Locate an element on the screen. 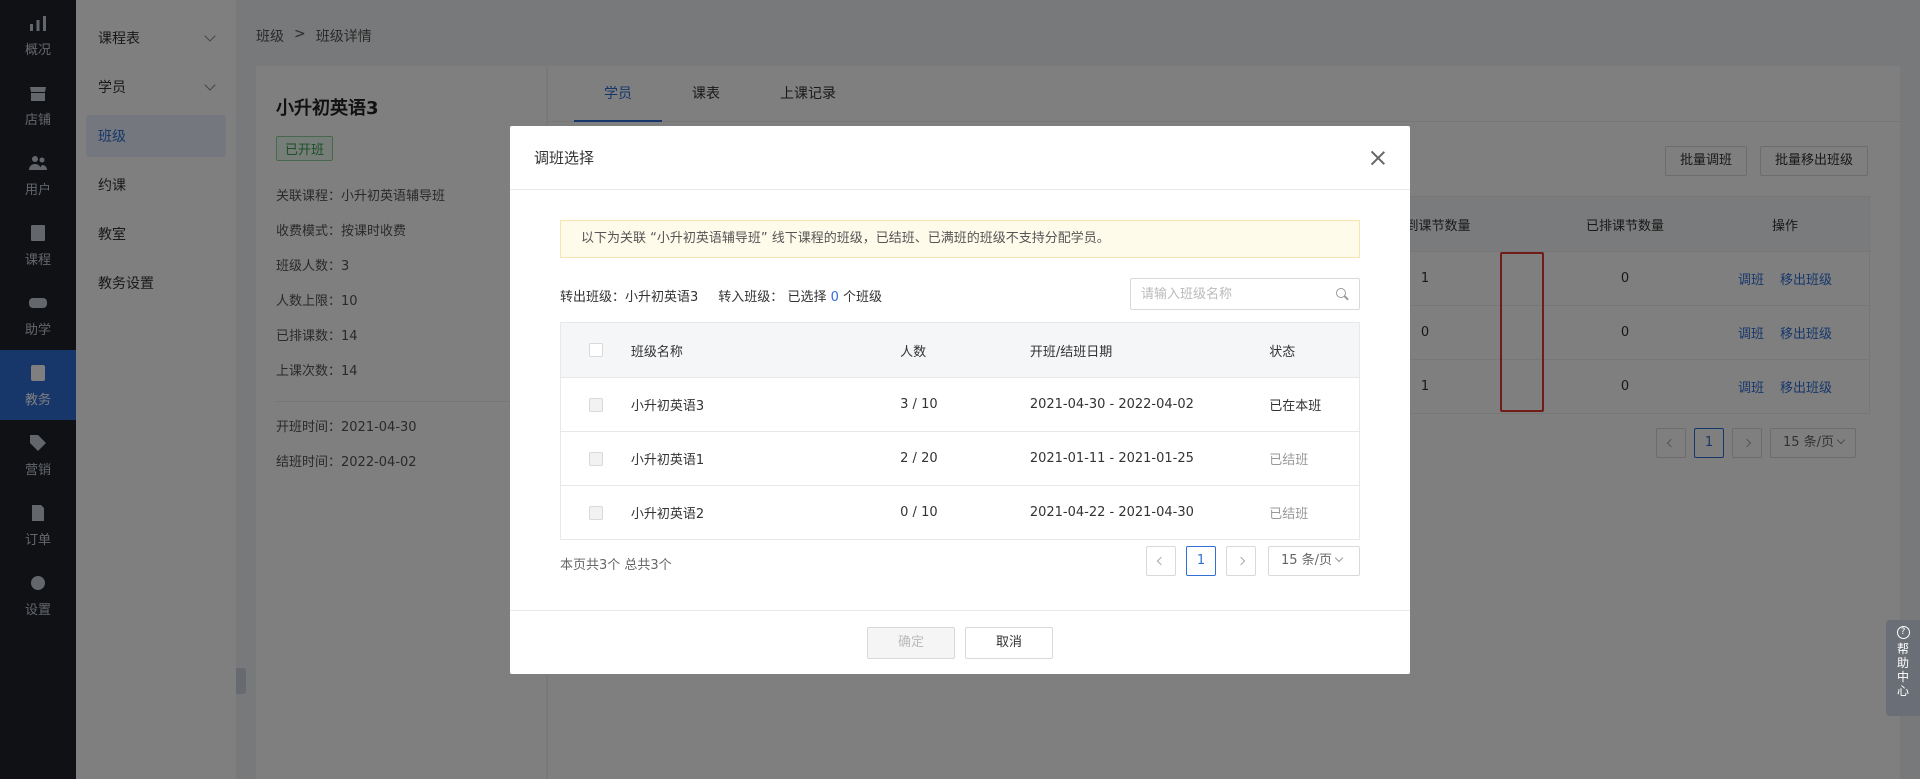 The width and height of the screenshot is (1920, 779). help-label-char: 帮 is located at coordinates (1902, 649).